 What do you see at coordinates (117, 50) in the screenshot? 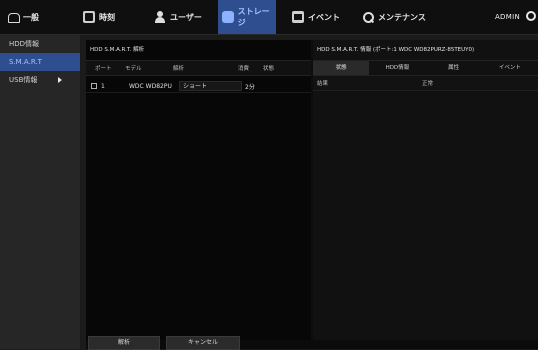
I see `panel-title: HDD S.M.A.R.T. 解析` at bounding box center [117, 50].